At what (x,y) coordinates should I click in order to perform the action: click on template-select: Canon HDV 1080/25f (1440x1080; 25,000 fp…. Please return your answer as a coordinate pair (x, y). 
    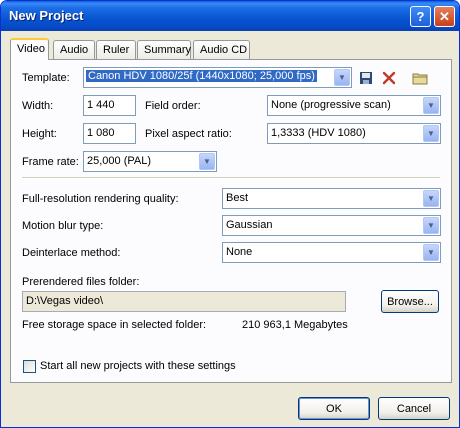
    Looking at the image, I should click on (217, 77).